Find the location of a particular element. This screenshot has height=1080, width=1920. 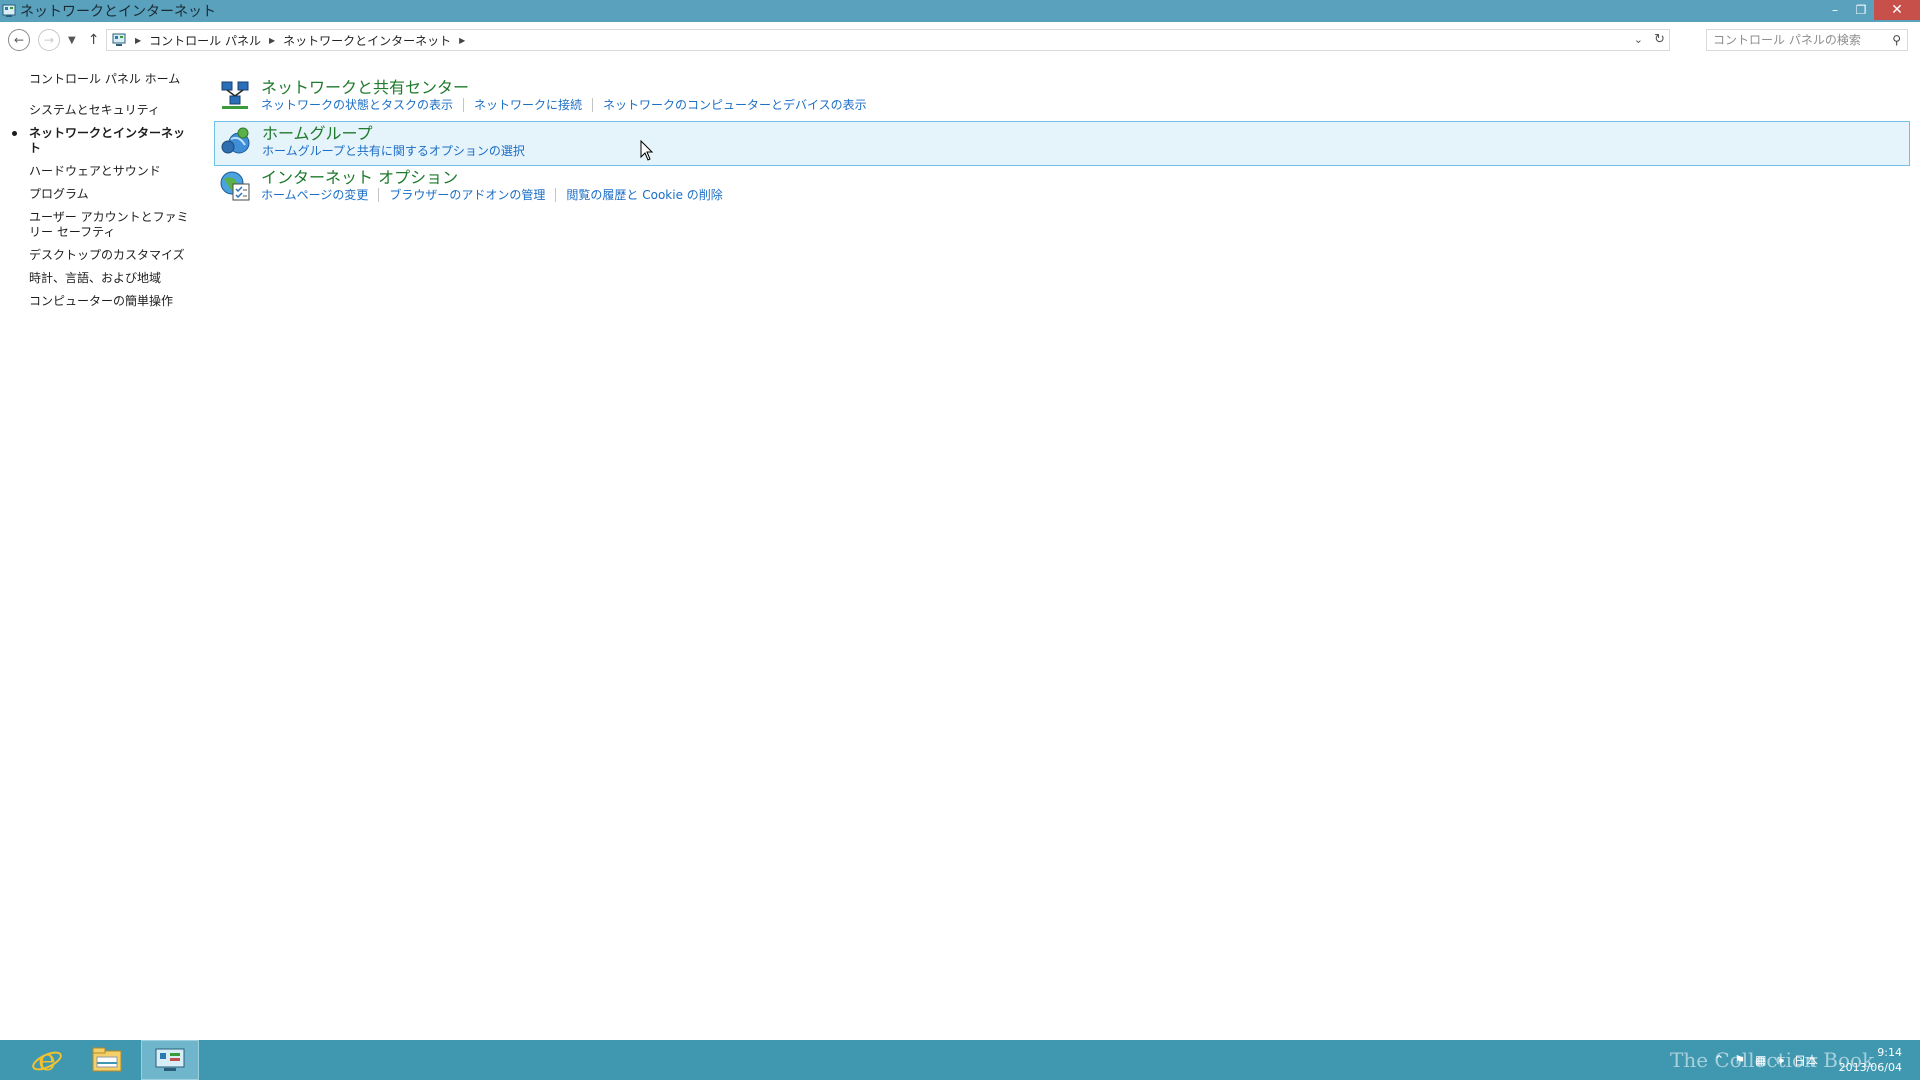

arrow-right-icon: → is located at coordinates (49, 40).